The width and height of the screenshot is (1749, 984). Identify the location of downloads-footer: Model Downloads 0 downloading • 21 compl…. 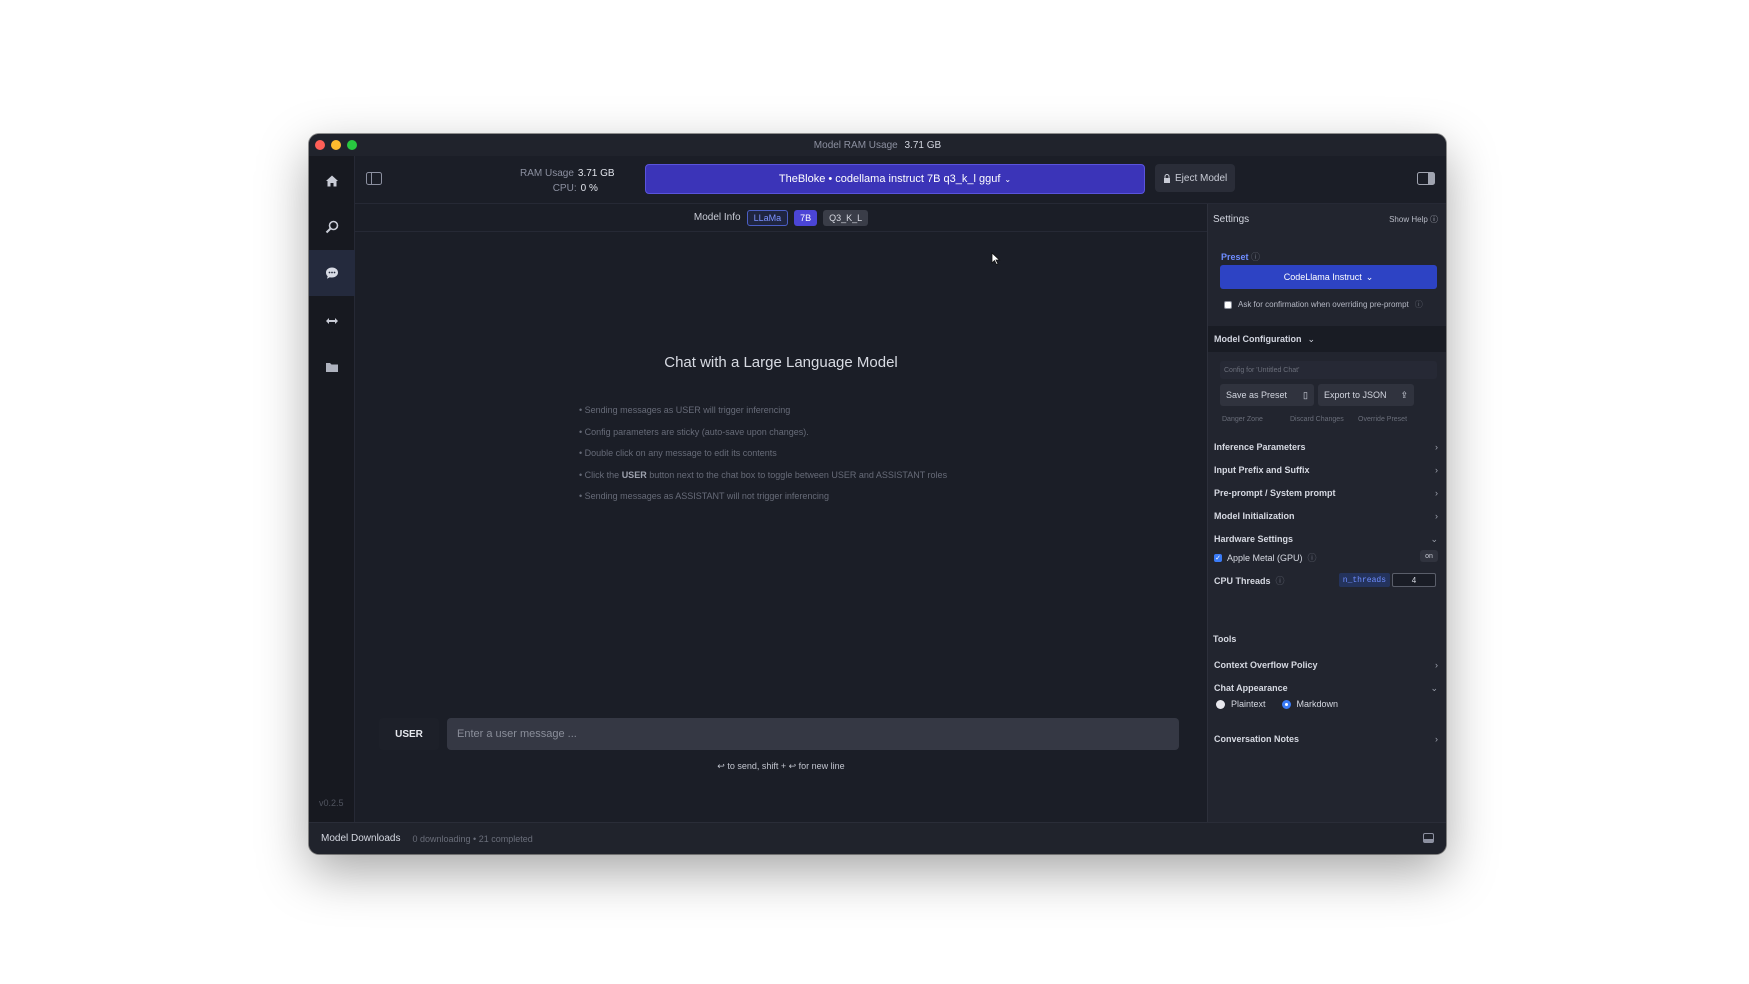
(877, 838).